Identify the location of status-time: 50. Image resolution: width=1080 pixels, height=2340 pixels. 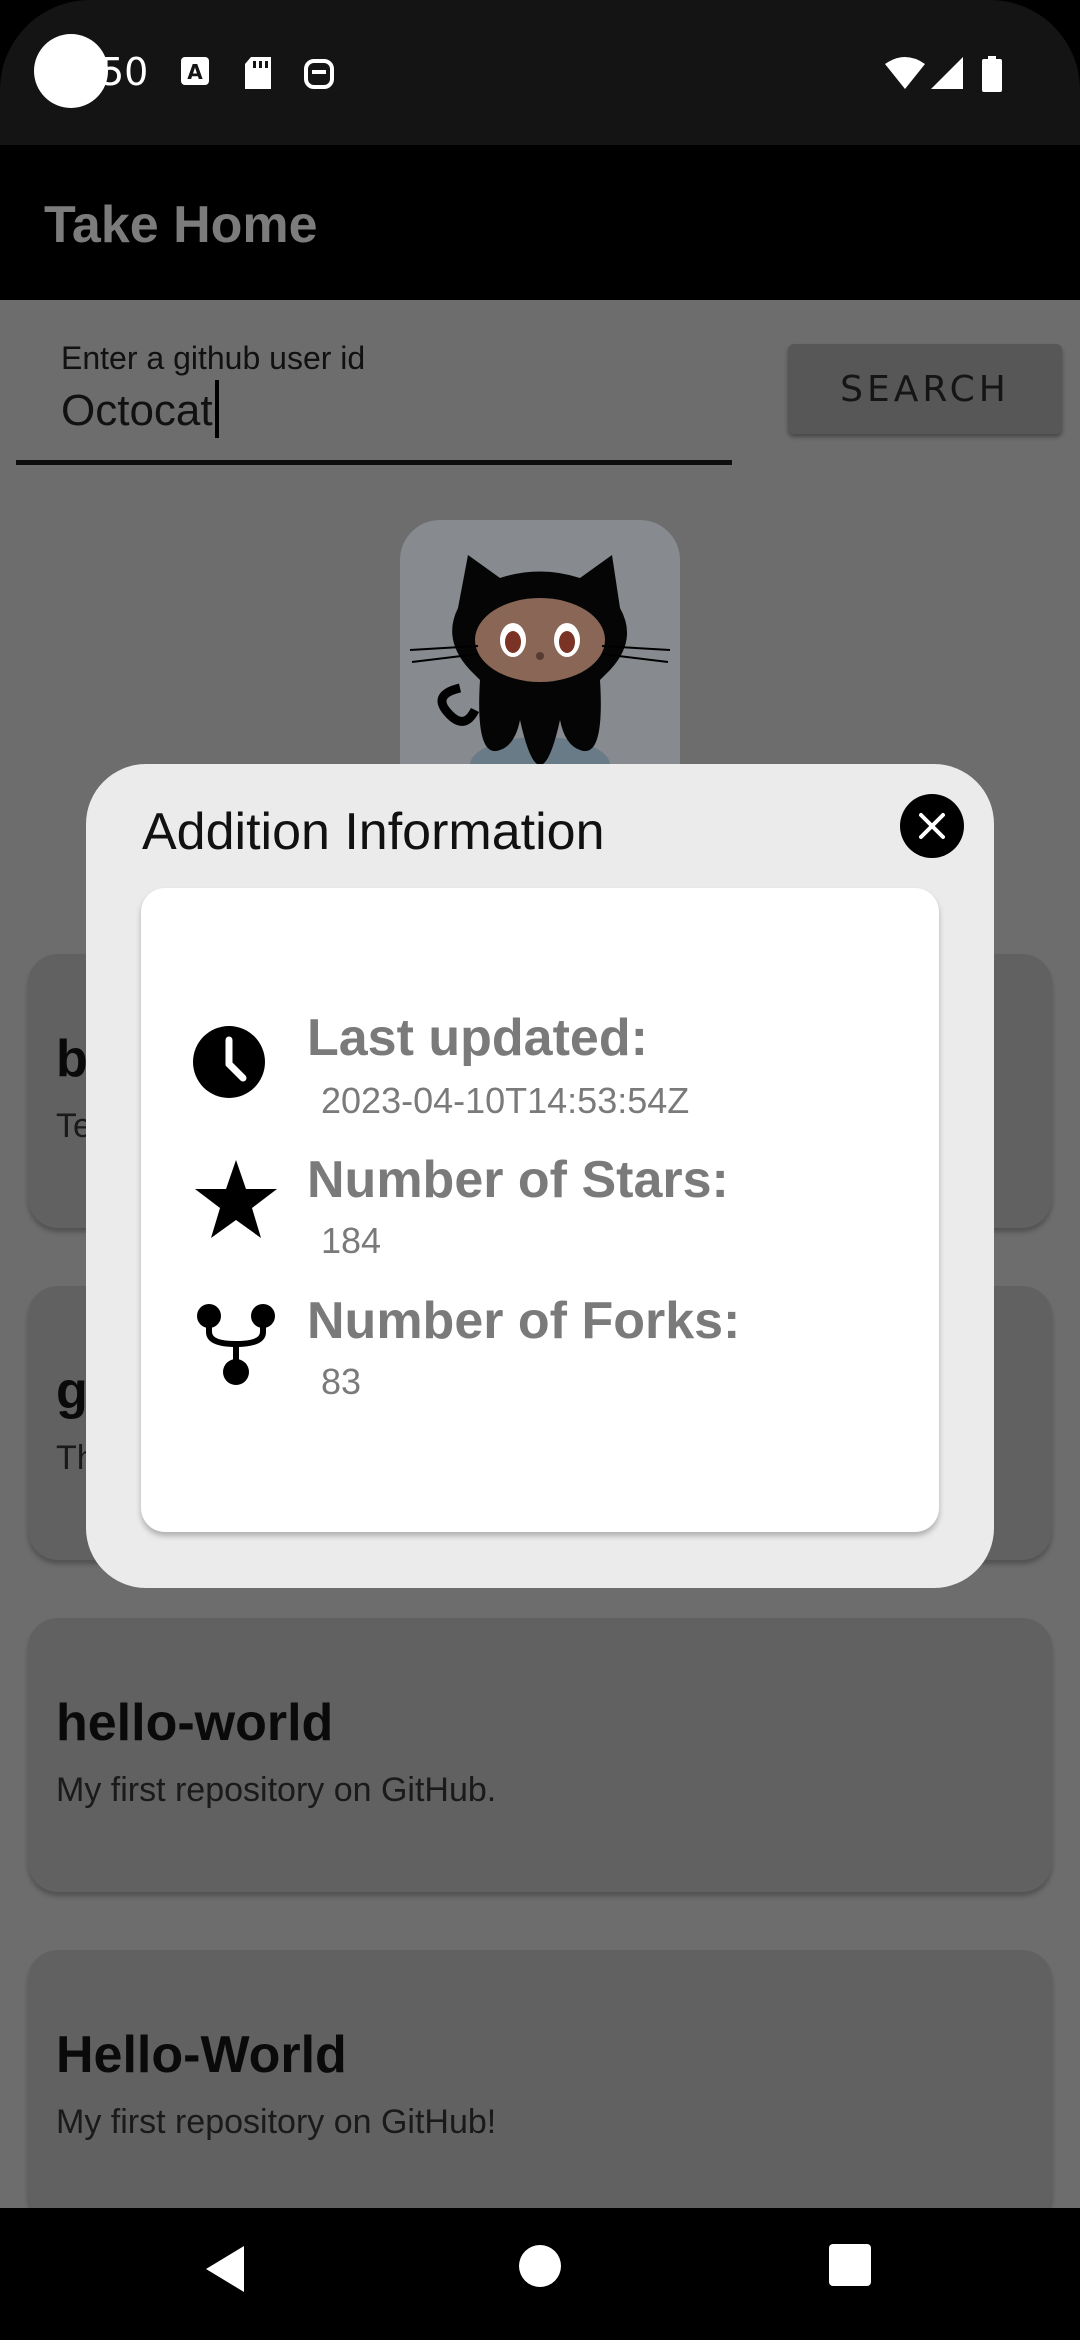
(124, 72).